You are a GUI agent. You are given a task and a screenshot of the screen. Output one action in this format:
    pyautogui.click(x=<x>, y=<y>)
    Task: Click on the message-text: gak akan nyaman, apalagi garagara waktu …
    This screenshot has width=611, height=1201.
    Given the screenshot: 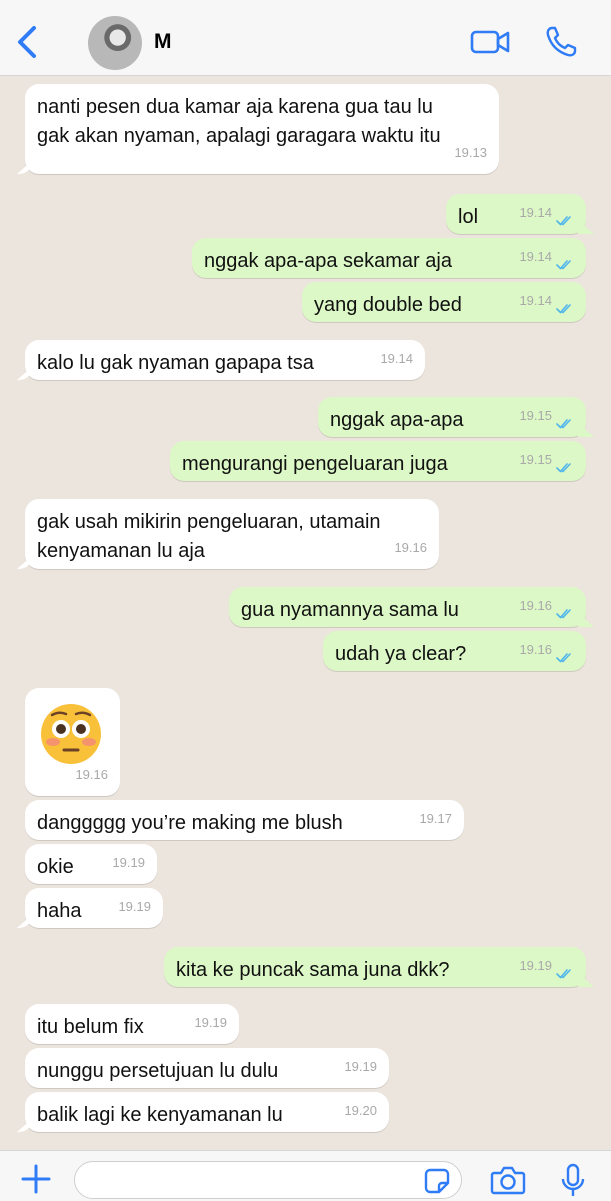 What is the action you would take?
    pyautogui.click(x=239, y=136)
    